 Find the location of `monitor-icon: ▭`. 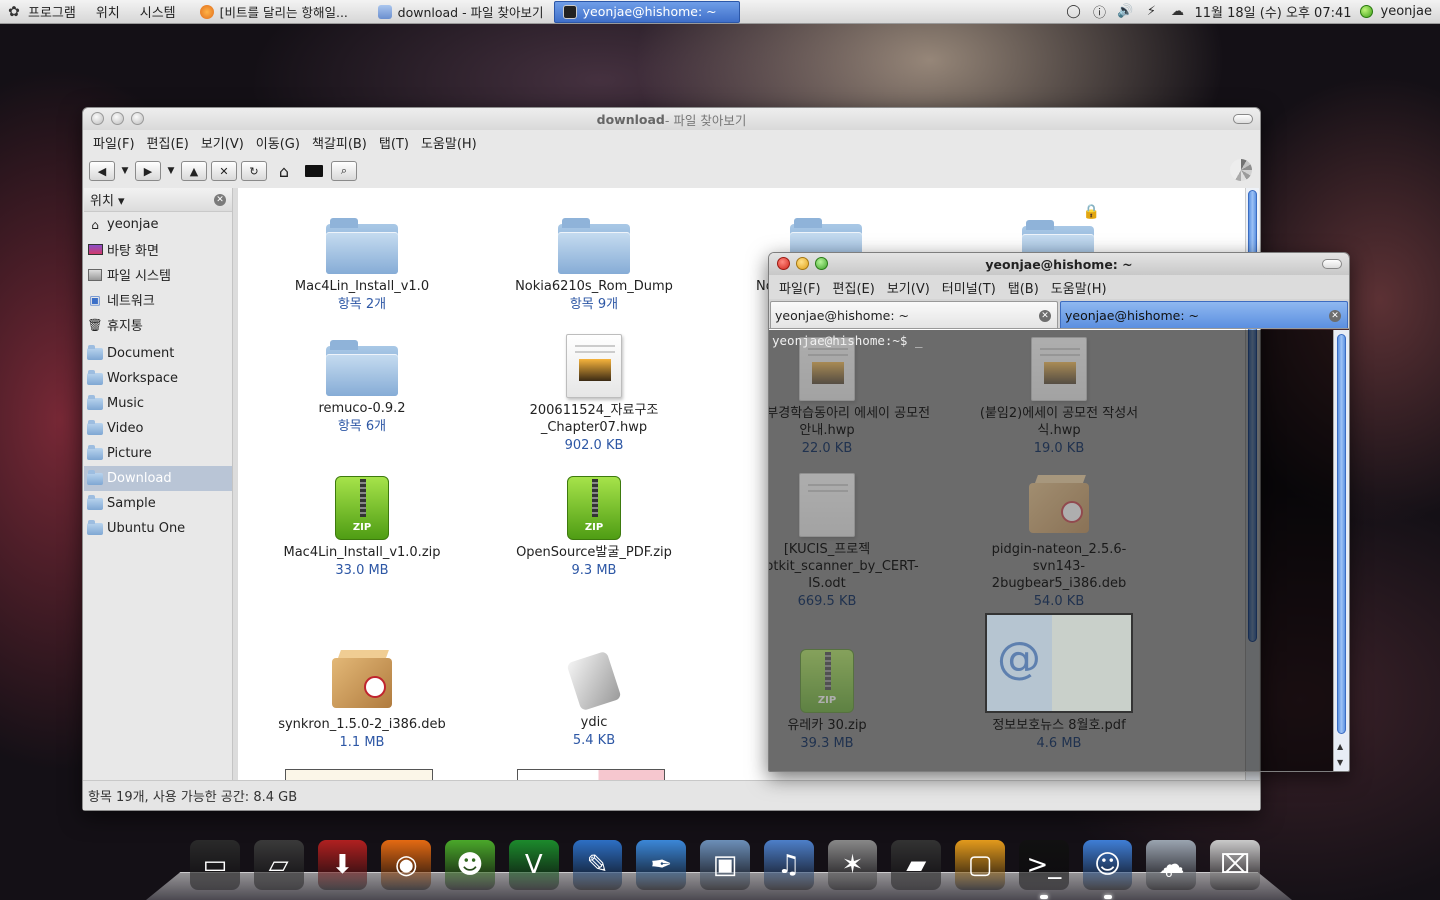

monitor-icon: ▭ is located at coordinates (215, 865).